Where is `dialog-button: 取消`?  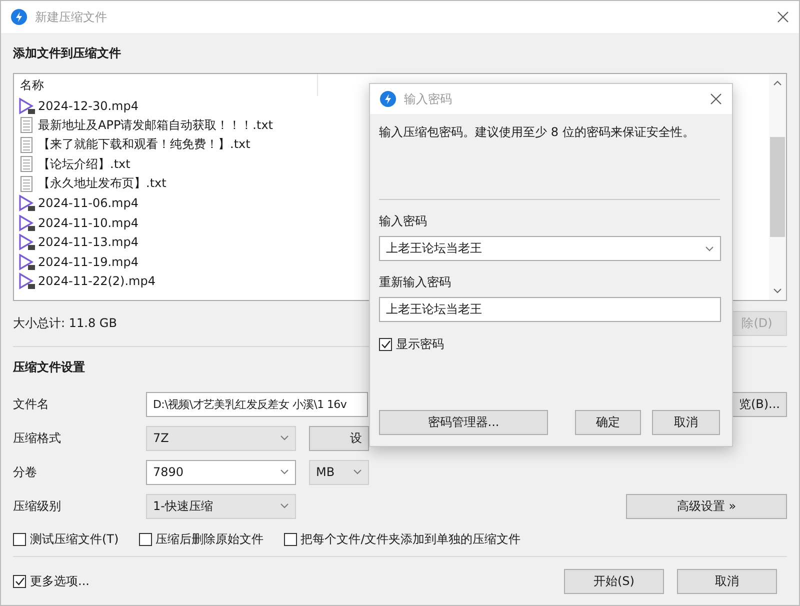
dialog-button: 取消 is located at coordinates (686, 422).